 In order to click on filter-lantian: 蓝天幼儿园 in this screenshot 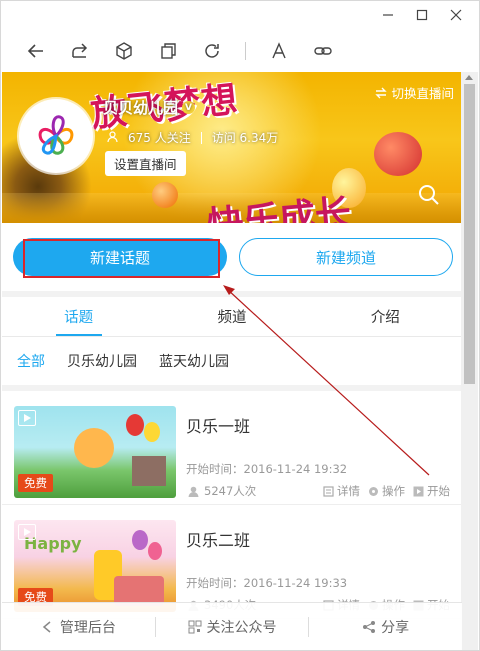, I will do `click(194, 361)`.